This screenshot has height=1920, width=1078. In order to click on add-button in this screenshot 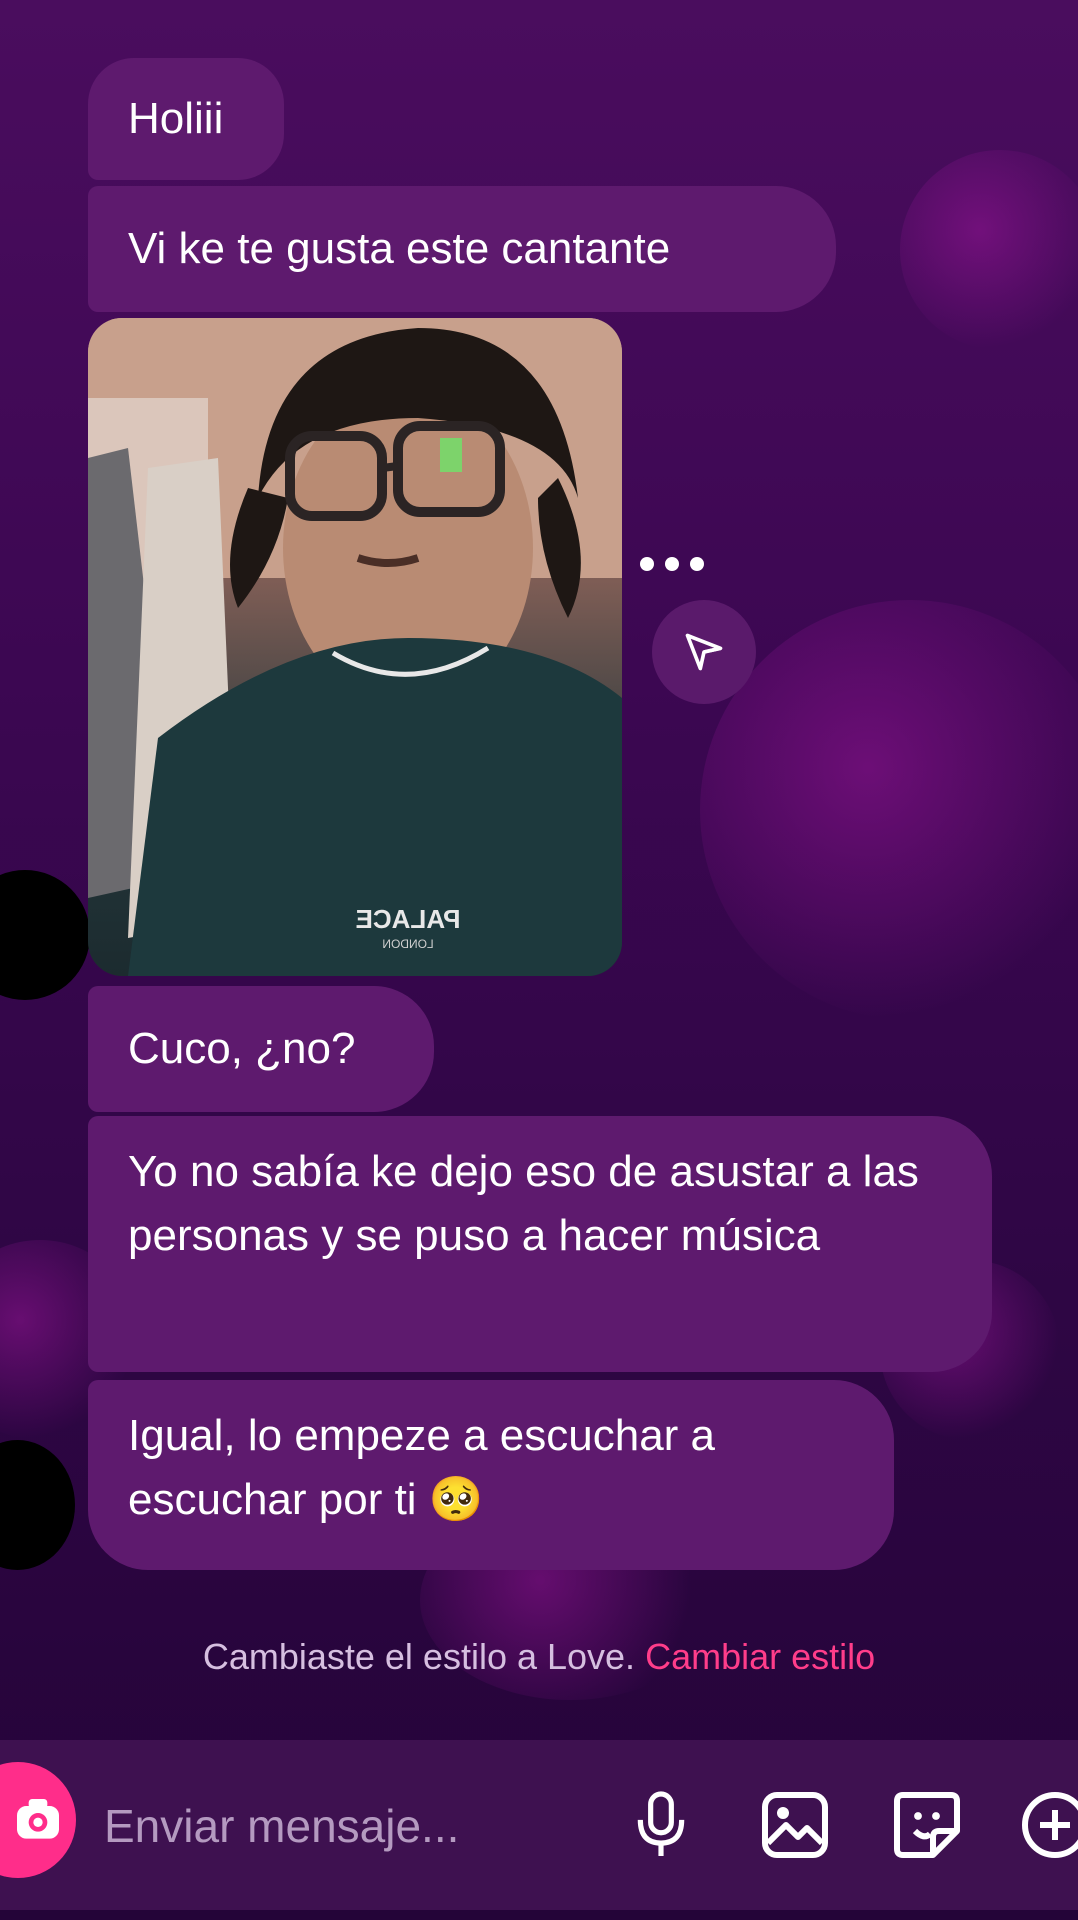, I will do `click(1044, 1825)`.